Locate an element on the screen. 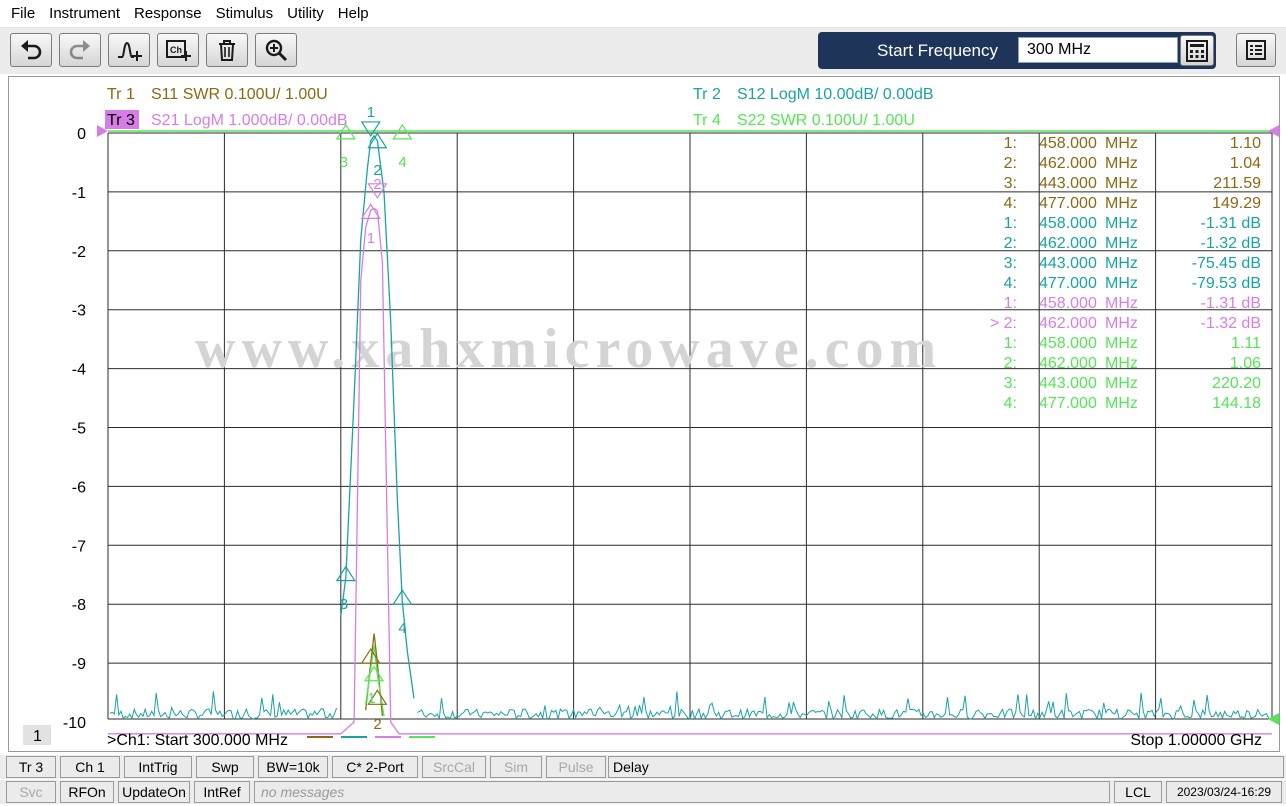 The width and height of the screenshot is (1286, 806). status-calibration: C* 2-Port is located at coordinates (375, 767).